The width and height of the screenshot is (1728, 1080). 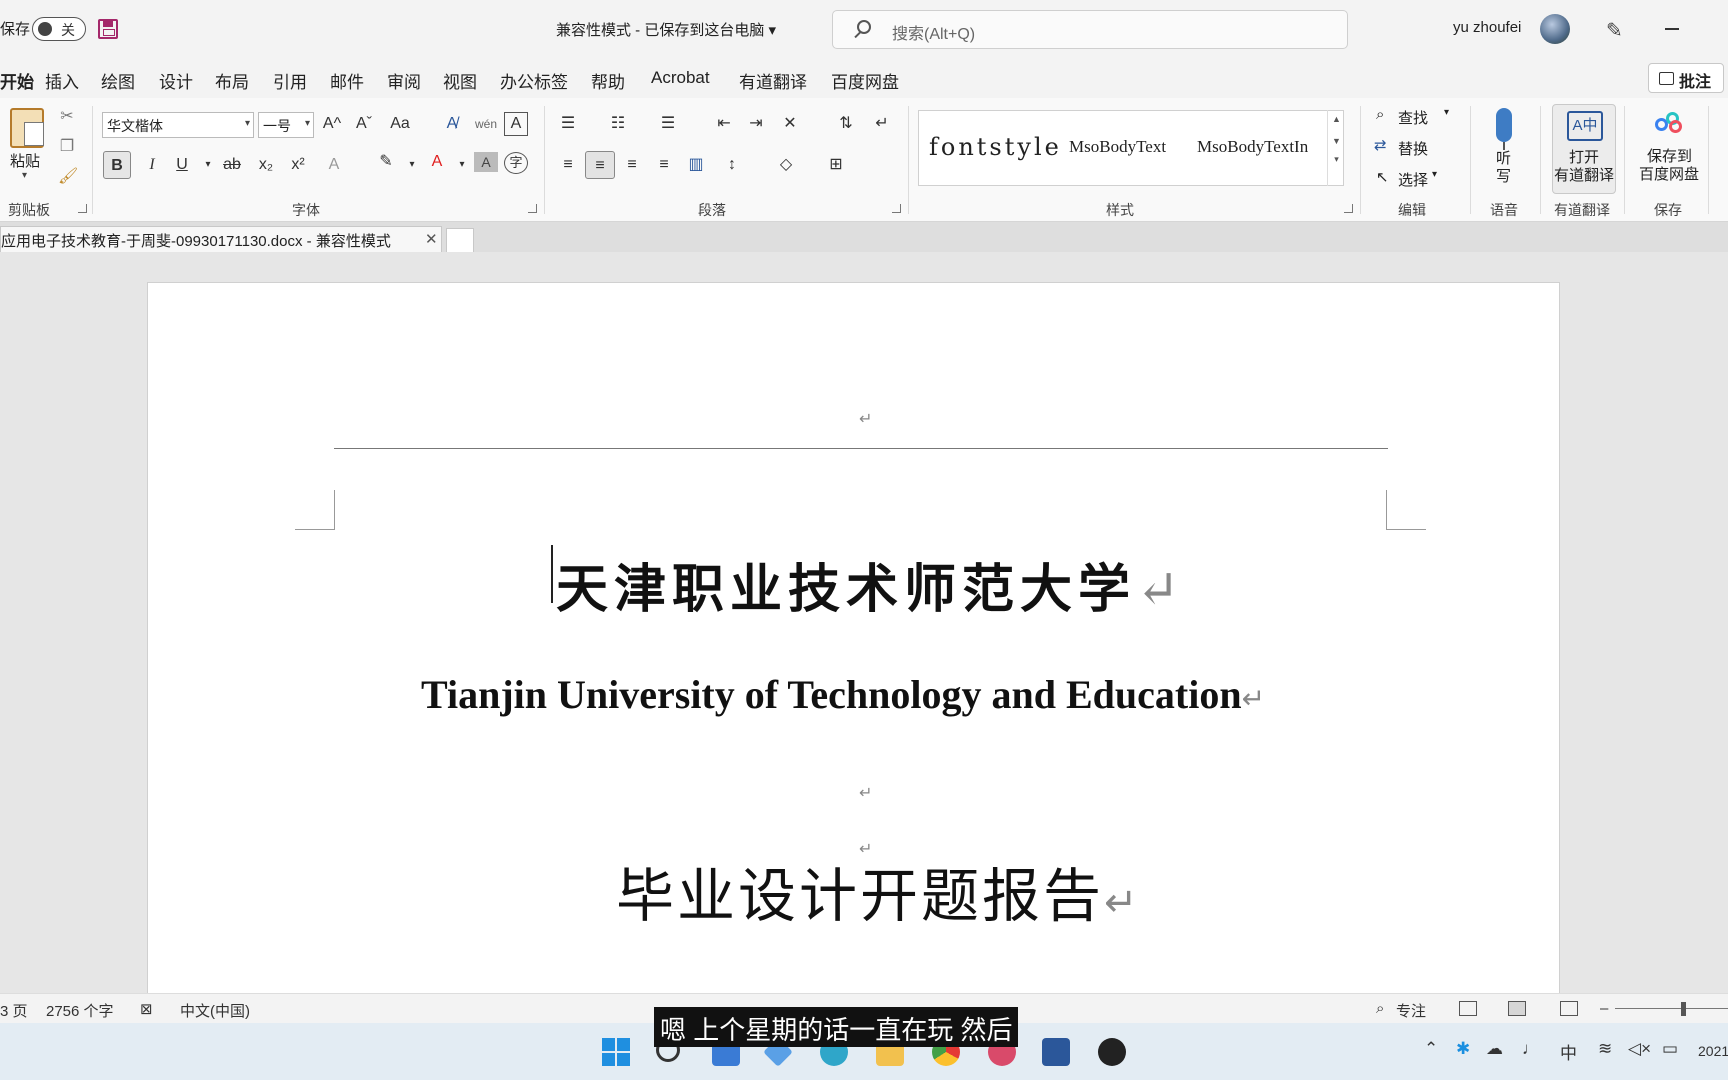 I want to click on chevron-down-icon: ▼, so click(x=1336, y=141).